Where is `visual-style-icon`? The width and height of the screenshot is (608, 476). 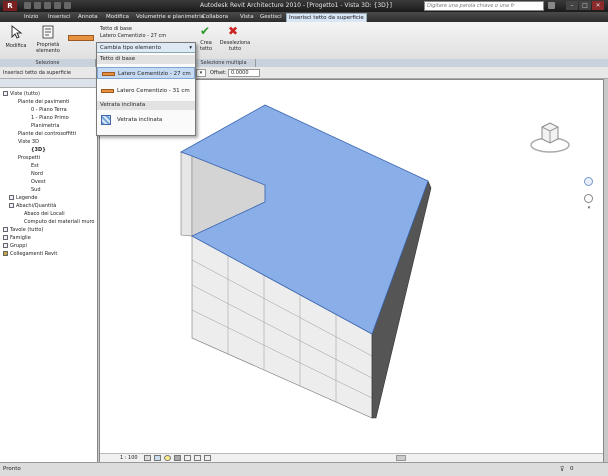 visual-style-icon is located at coordinates (157, 458).